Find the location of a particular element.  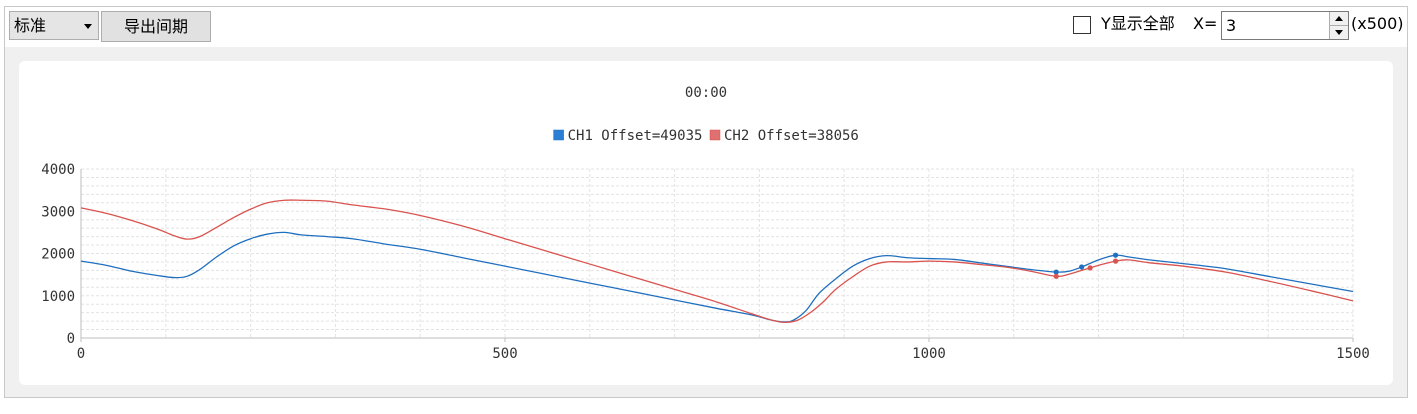

y-tick-label: 2000 is located at coordinates (58, 255).